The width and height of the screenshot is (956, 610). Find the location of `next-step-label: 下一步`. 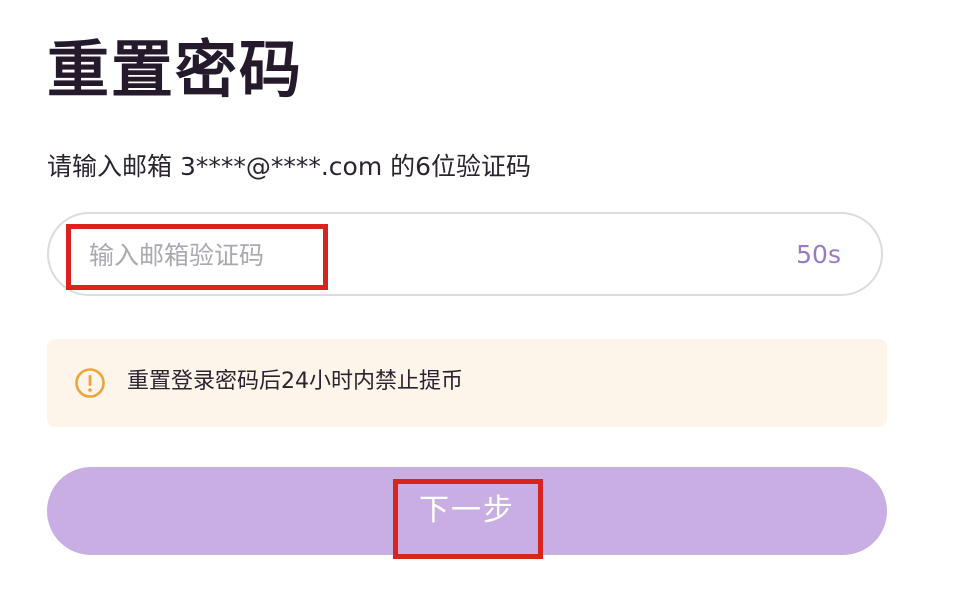

next-step-label: 下一步 is located at coordinates (467, 510).